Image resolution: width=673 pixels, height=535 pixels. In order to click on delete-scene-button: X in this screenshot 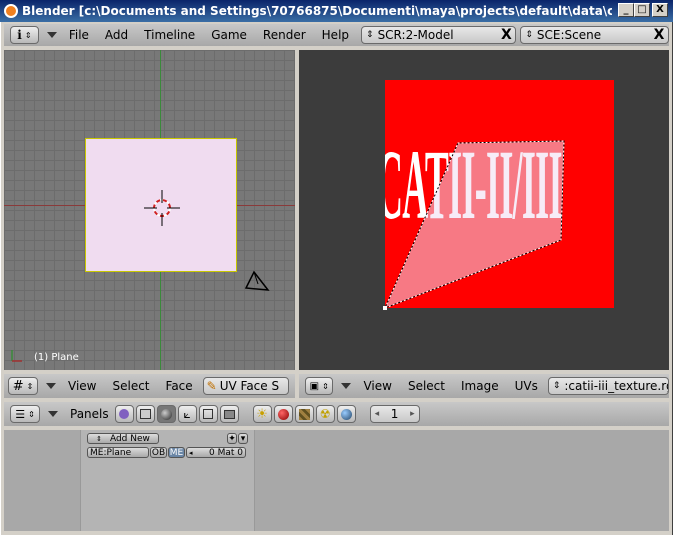, I will do `click(659, 35)`.